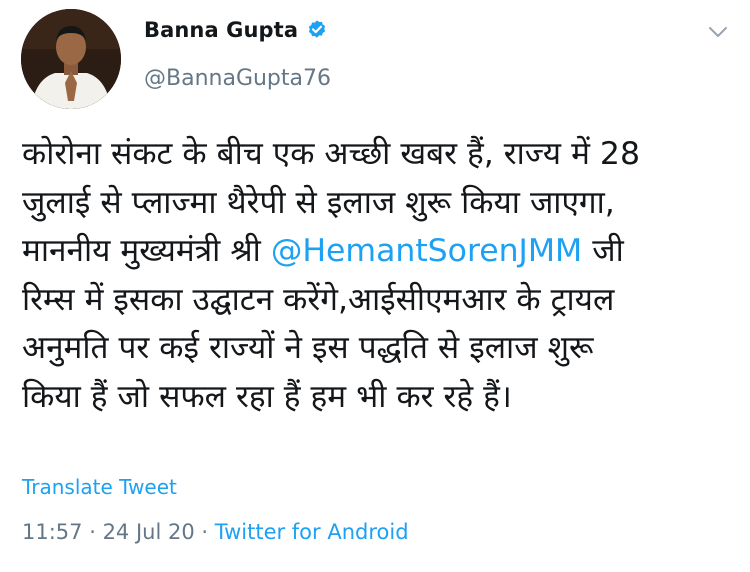 Image resolution: width=750 pixels, height=572 pixels. Describe the element at coordinates (603, 251) in the screenshot. I see `tweet-text-segment: जी` at that location.